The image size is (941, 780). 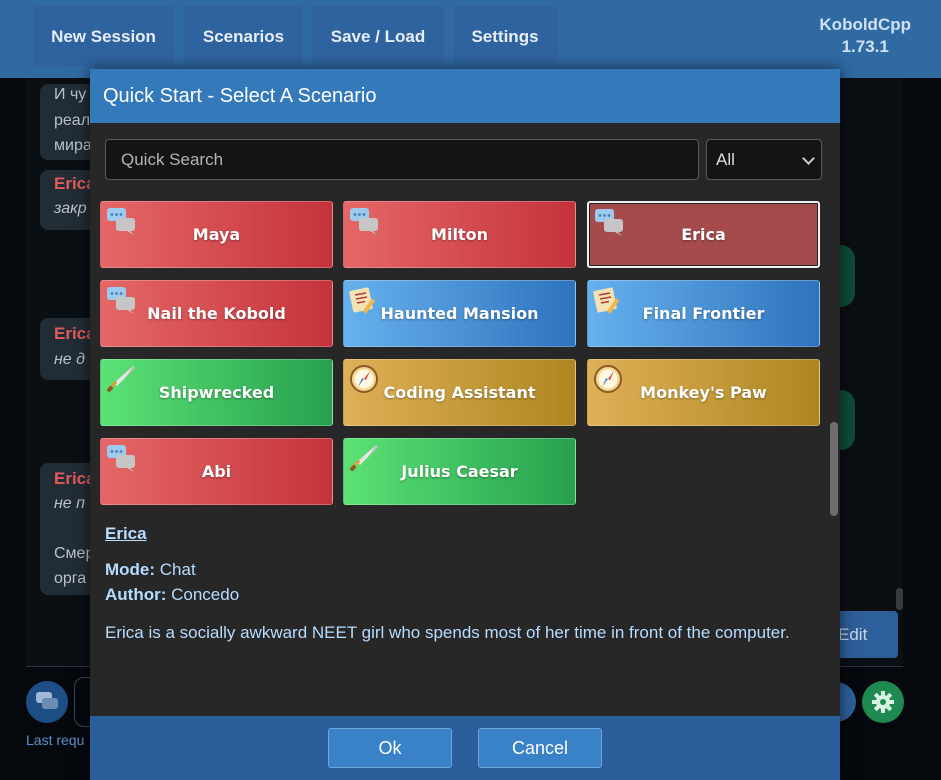 I want to click on scenario-detail-author: Author: Concedo, so click(x=172, y=595).